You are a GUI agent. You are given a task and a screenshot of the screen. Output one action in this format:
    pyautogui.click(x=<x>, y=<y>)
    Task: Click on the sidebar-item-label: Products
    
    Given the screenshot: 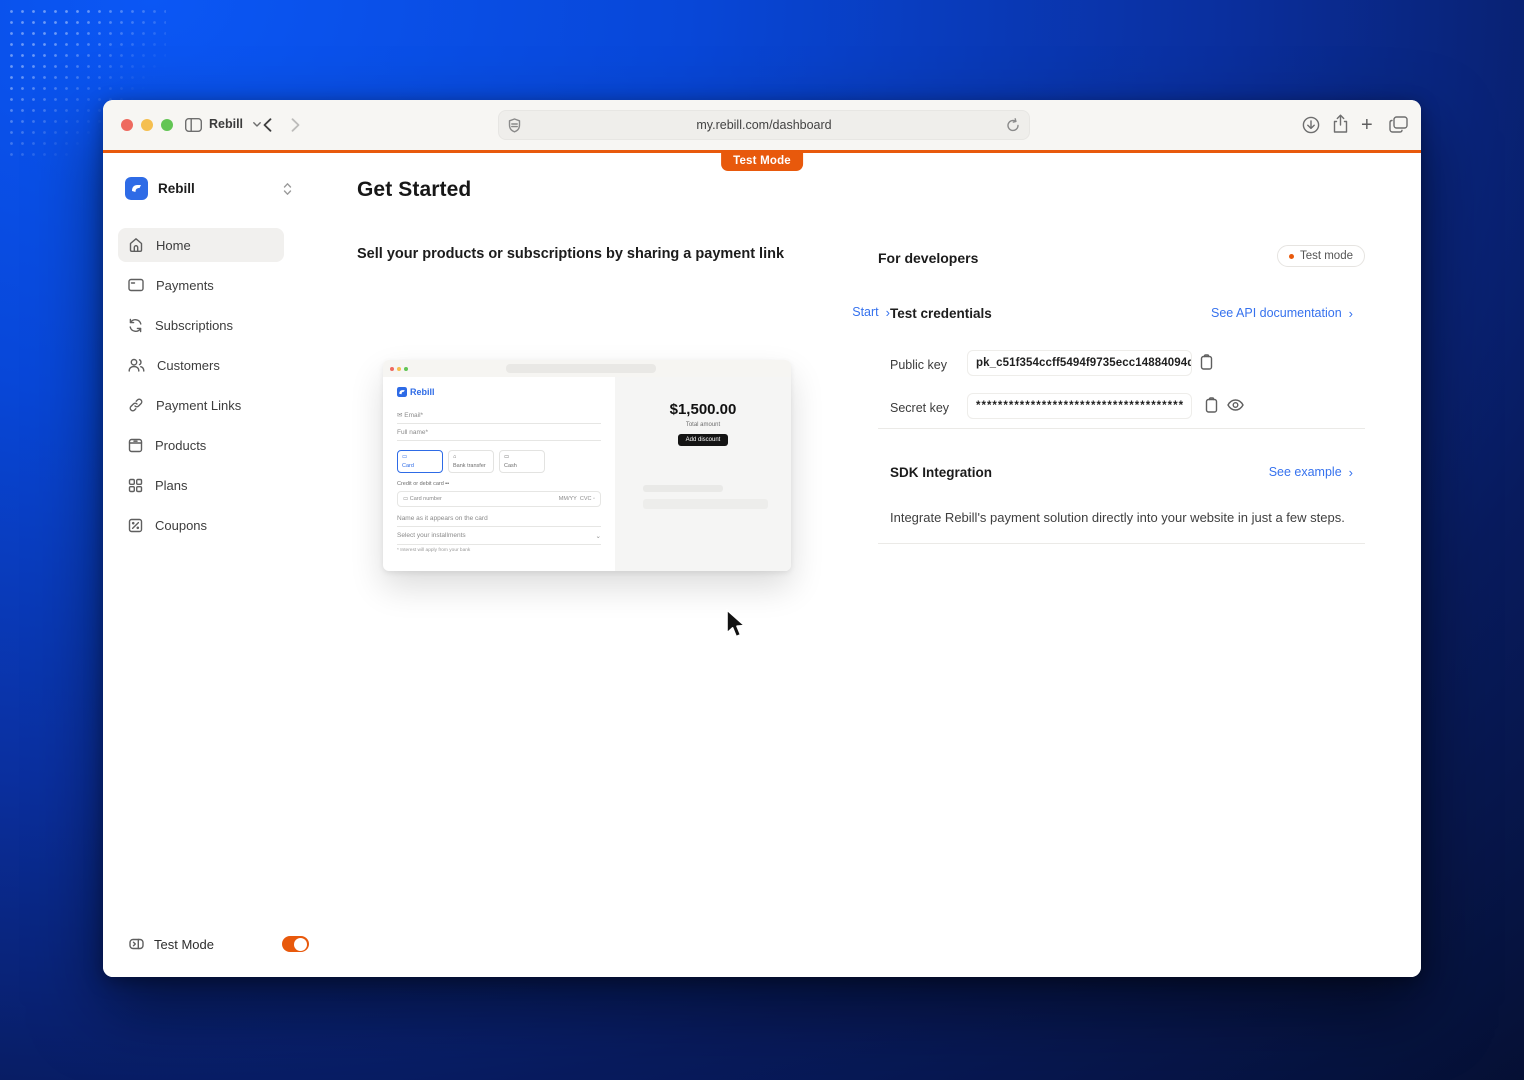 What is the action you would take?
    pyautogui.click(x=181, y=445)
    